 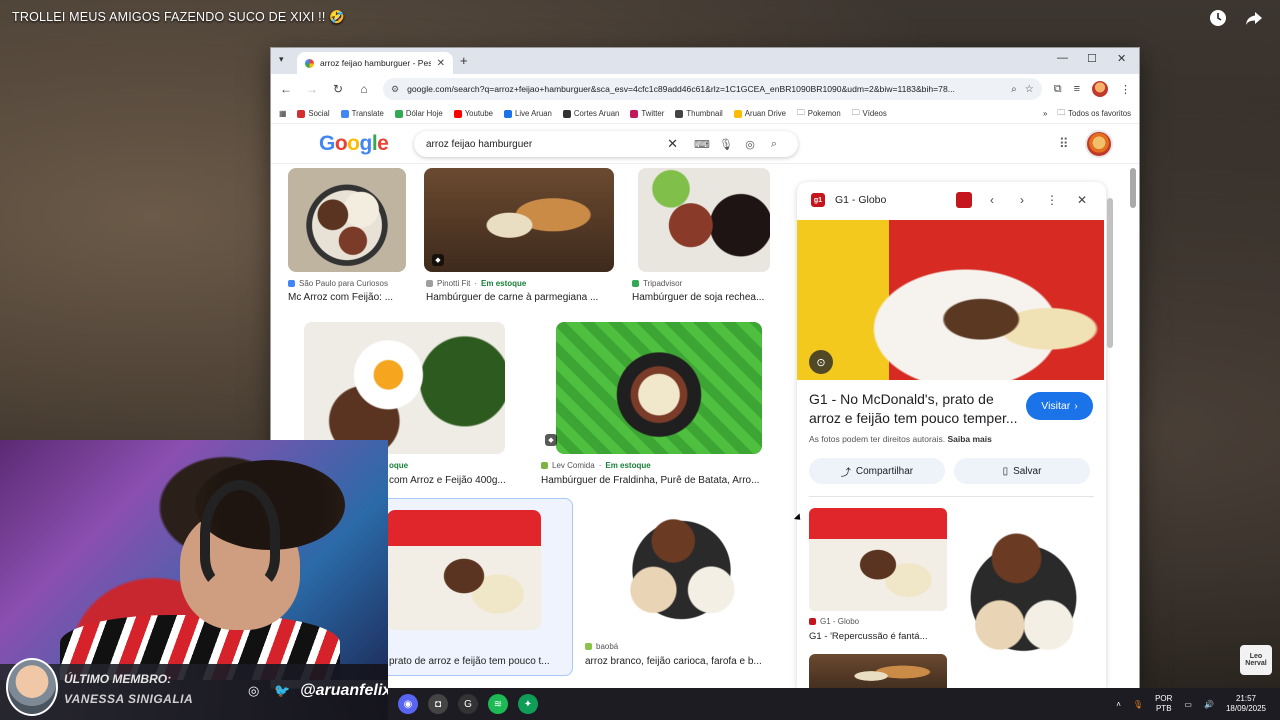 What do you see at coordinates (1163, 704) in the screenshot?
I see `language-indicator: POR PTB` at bounding box center [1163, 704].